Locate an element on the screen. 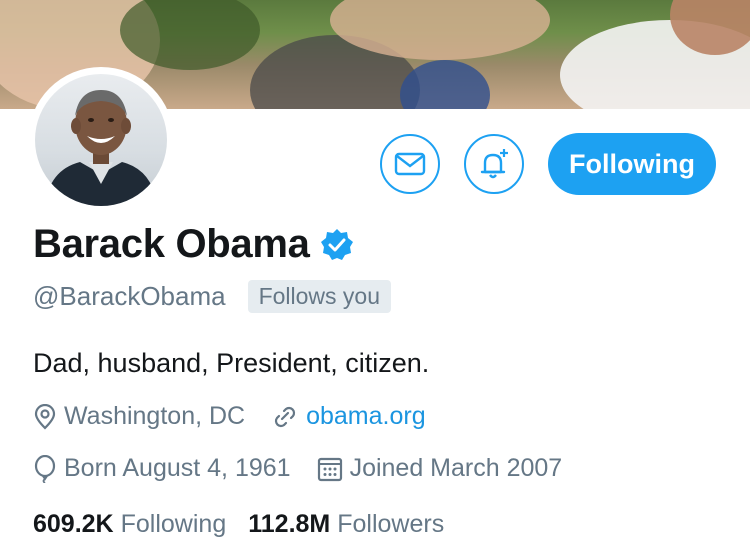  handle-row: @BarackObama Follows you is located at coordinates (212, 296).